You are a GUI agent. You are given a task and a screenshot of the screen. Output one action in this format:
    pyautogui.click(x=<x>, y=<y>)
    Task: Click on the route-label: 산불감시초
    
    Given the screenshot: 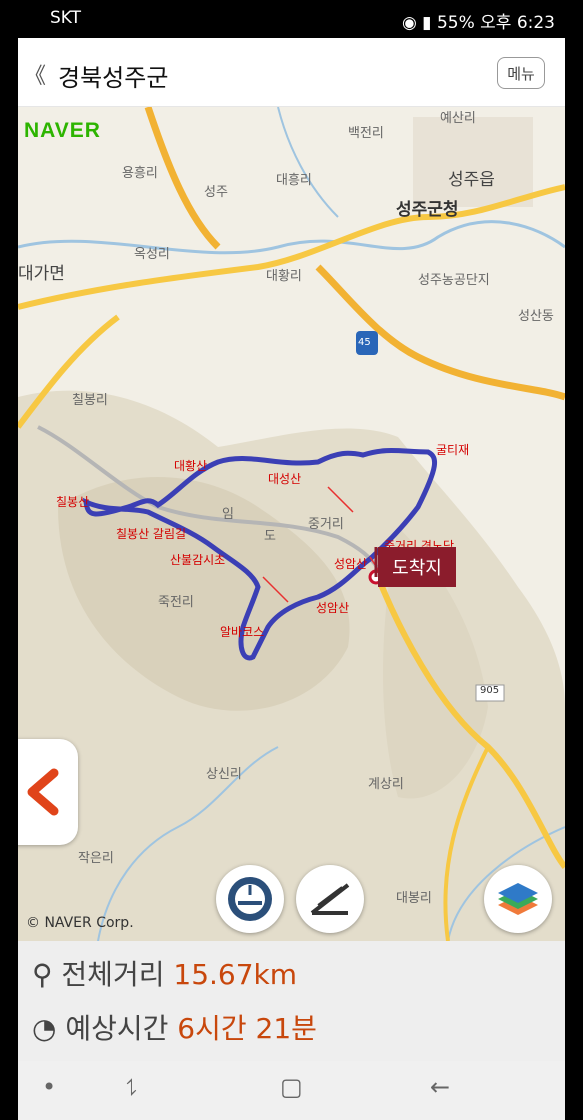 What is the action you would take?
    pyautogui.click(x=198, y=560)
    